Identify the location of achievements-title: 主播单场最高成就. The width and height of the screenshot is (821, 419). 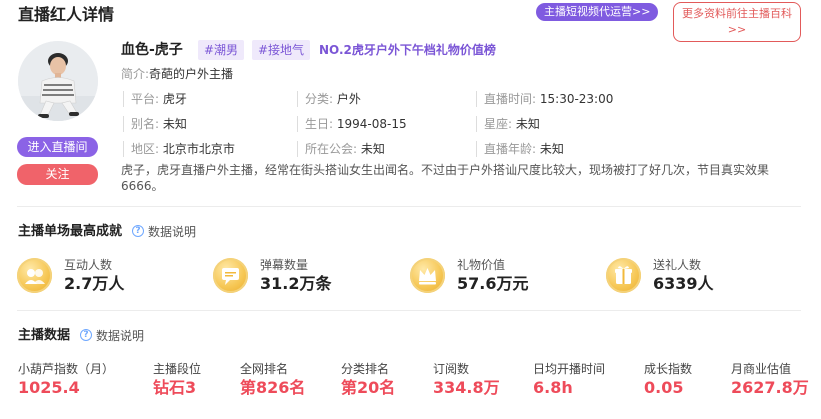
(70, 231).